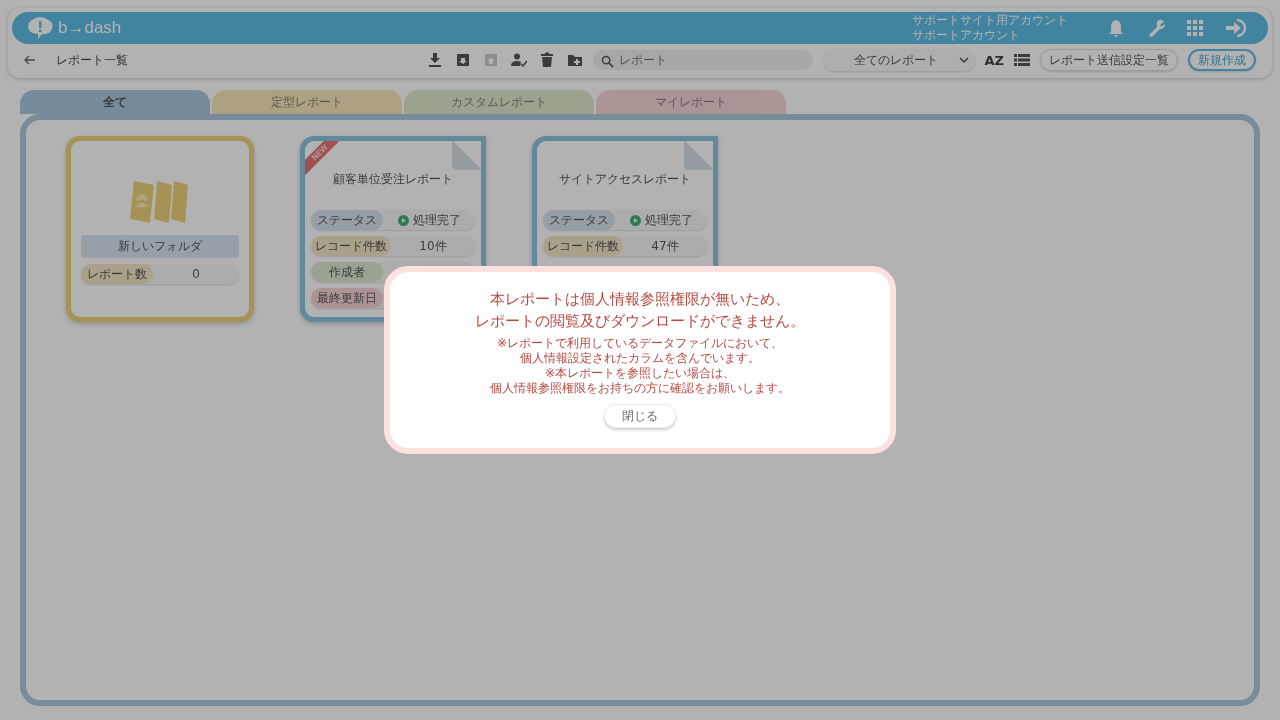 Image resolution: width=1280 pixels, height=720 pixels. What do you see at coordinates (90, 28) in the screenshot?
I see `logo-text: b→dash` at bounding box center [90, 28].